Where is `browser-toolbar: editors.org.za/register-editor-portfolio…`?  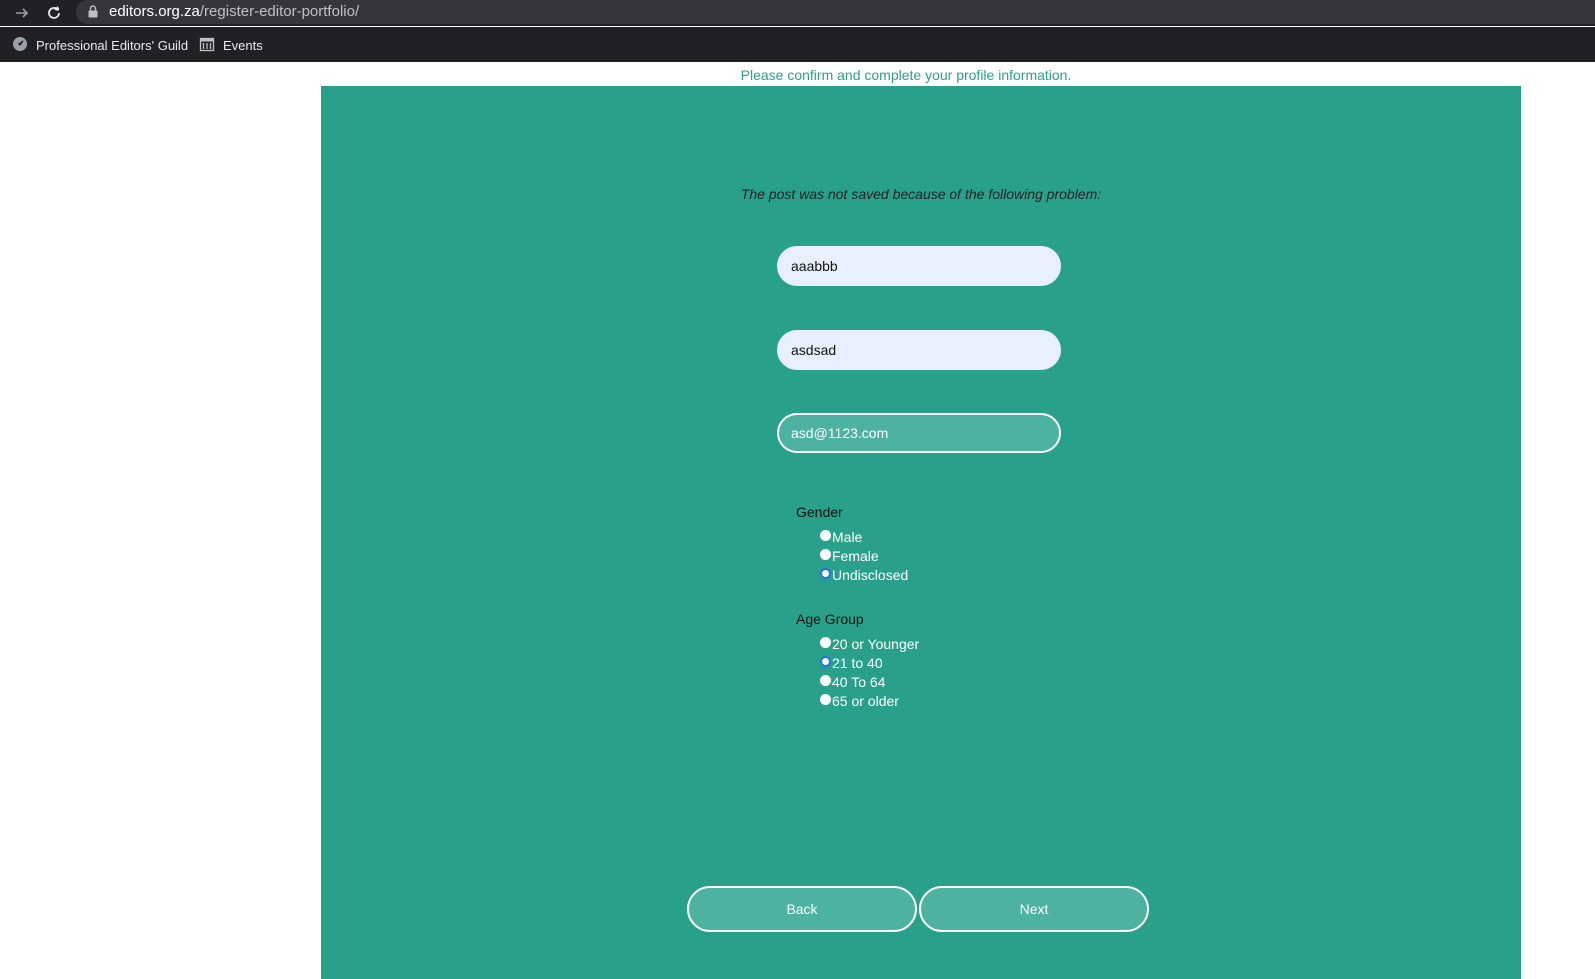 browser-toolbar: editors.org.za/register-editor-portfolio… is located at coordinates (797, 13).